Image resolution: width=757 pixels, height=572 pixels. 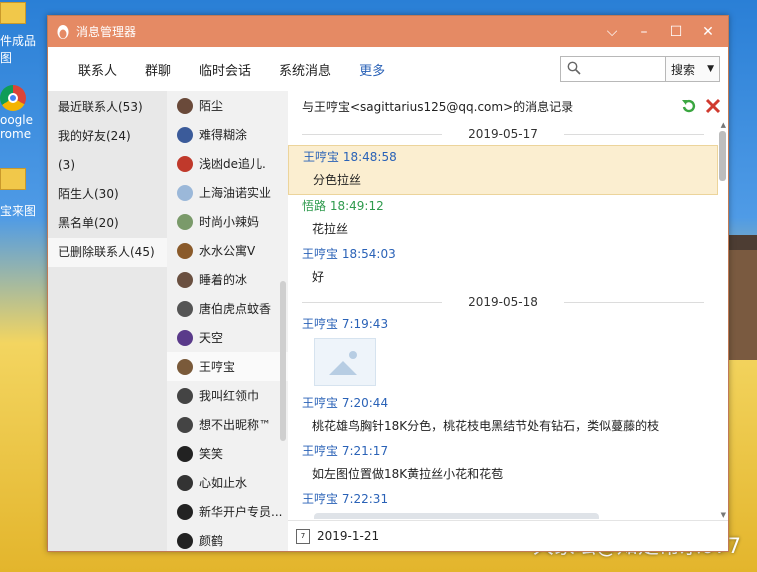 I want to click on message-sender: 王哼宝 18:54:03, so click(x=349, y=254).